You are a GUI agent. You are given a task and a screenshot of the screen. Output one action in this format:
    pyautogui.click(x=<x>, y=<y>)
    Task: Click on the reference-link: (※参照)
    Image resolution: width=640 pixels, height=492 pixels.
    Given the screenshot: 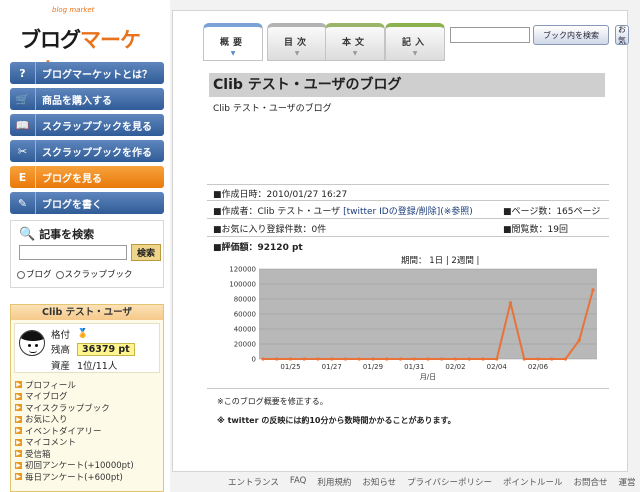 What is the action you would take?
    pyautogui.click(x=456, y=212)
    